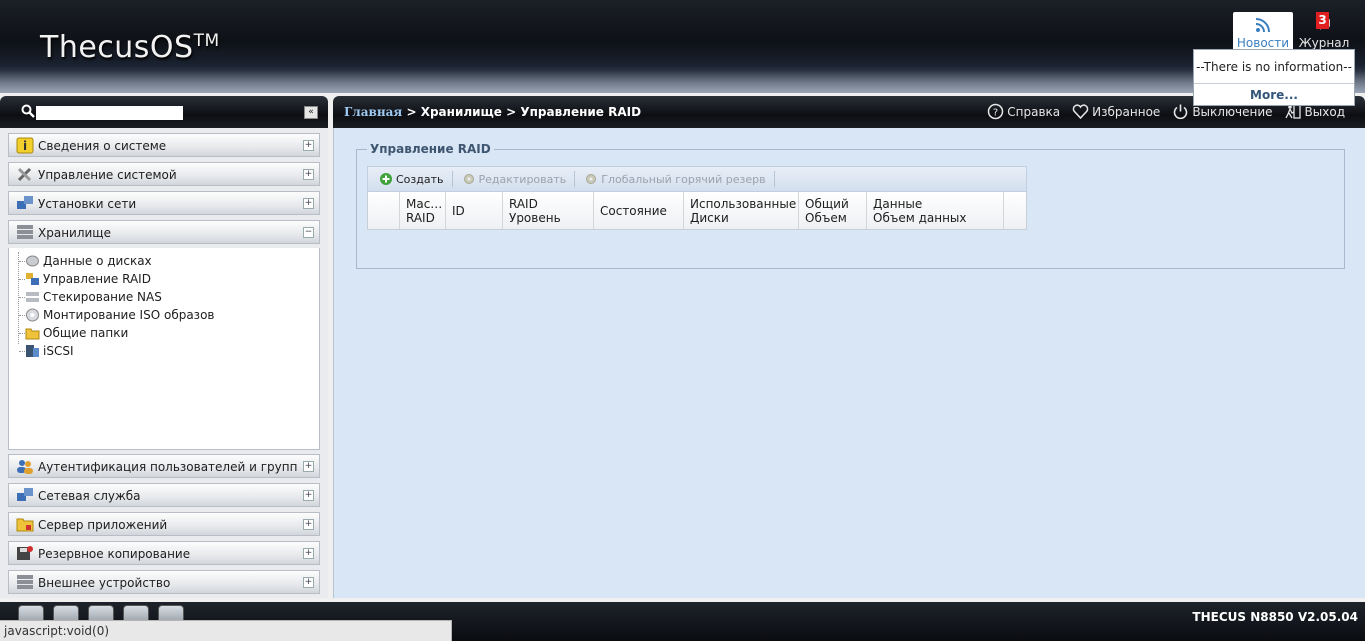 The width and height of the screenshot is (1365, 641). What do you see at coordinates (25, 202) in the screenshot?
I see `network-icon` at bounding box center [25, 202].